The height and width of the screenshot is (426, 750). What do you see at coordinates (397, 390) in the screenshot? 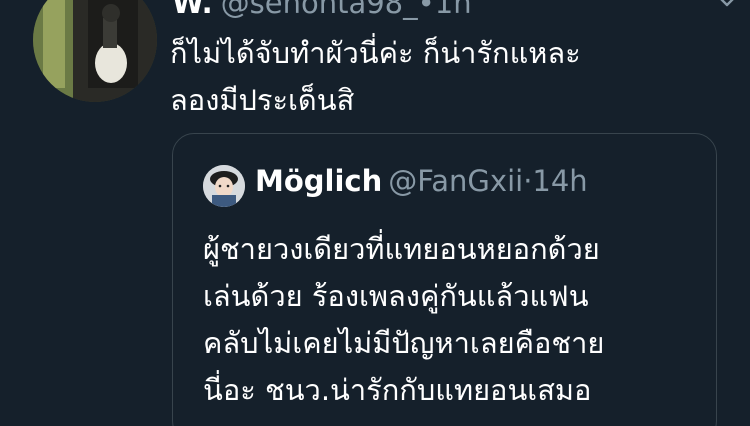
I see `quoted-text-line: นี่อะ ชนว.น่ารักกับแทยอนเสมอ` at bounding box center [397, 390].